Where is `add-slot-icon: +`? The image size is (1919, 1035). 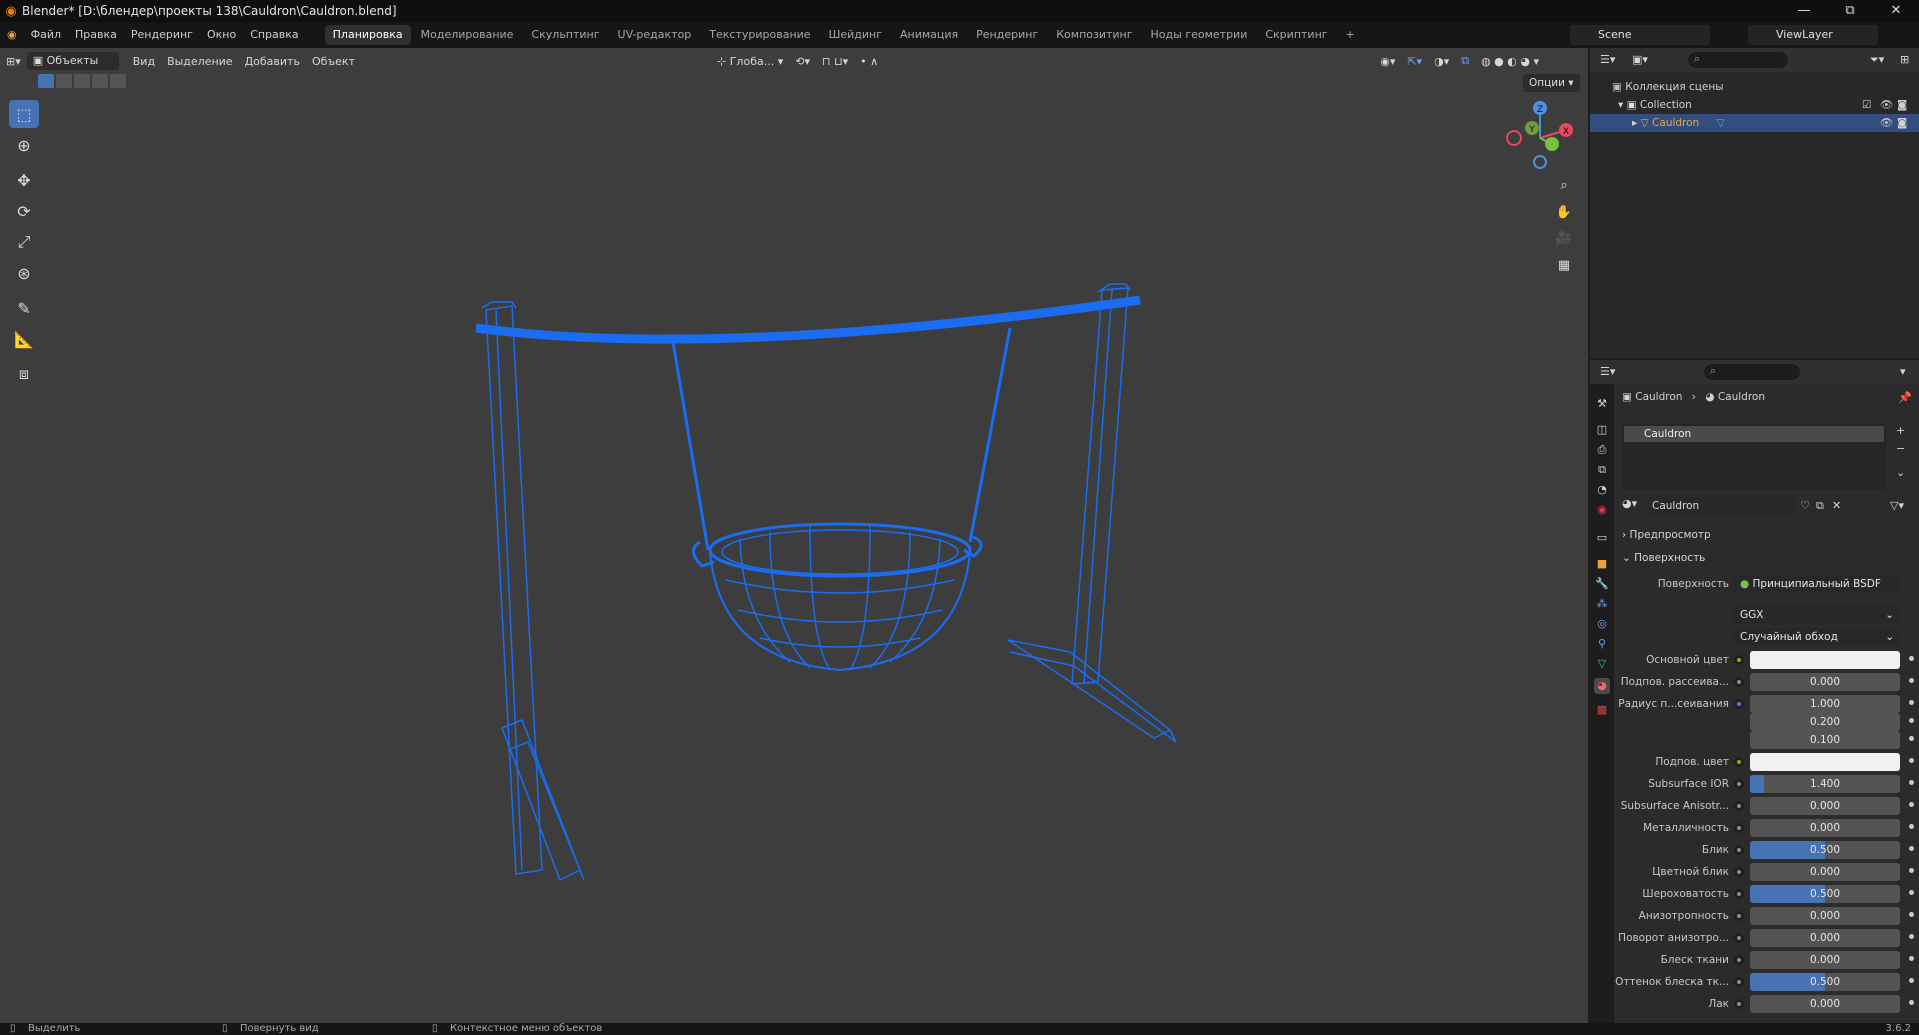
add-slot-icon: + is located at coordinates (1900, 430).